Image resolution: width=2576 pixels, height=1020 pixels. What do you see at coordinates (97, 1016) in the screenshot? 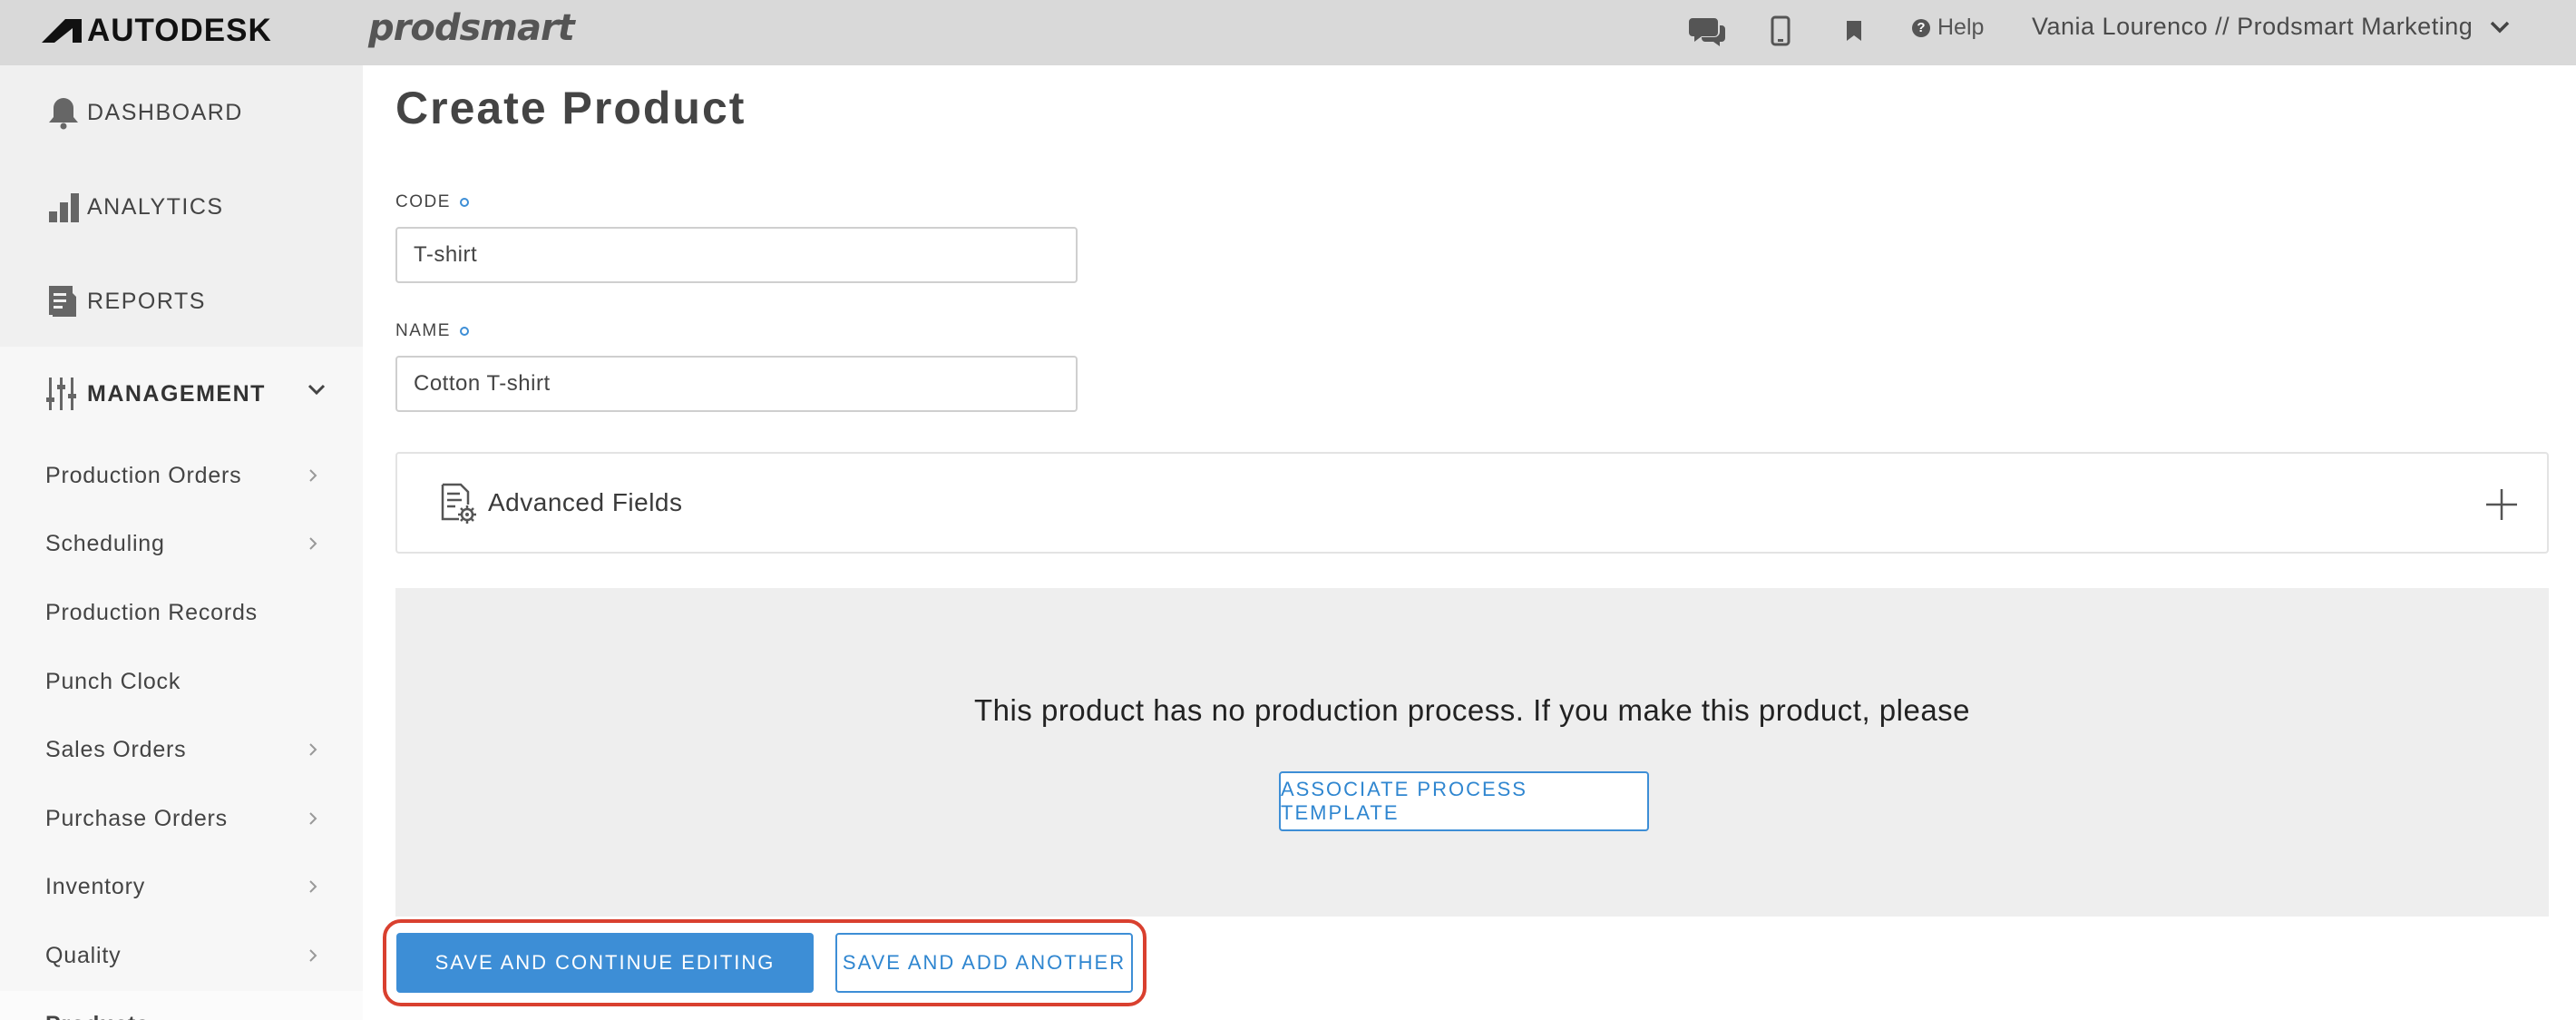
I see `sidebar-item-label: Products` at bounding box center [97, 1016].